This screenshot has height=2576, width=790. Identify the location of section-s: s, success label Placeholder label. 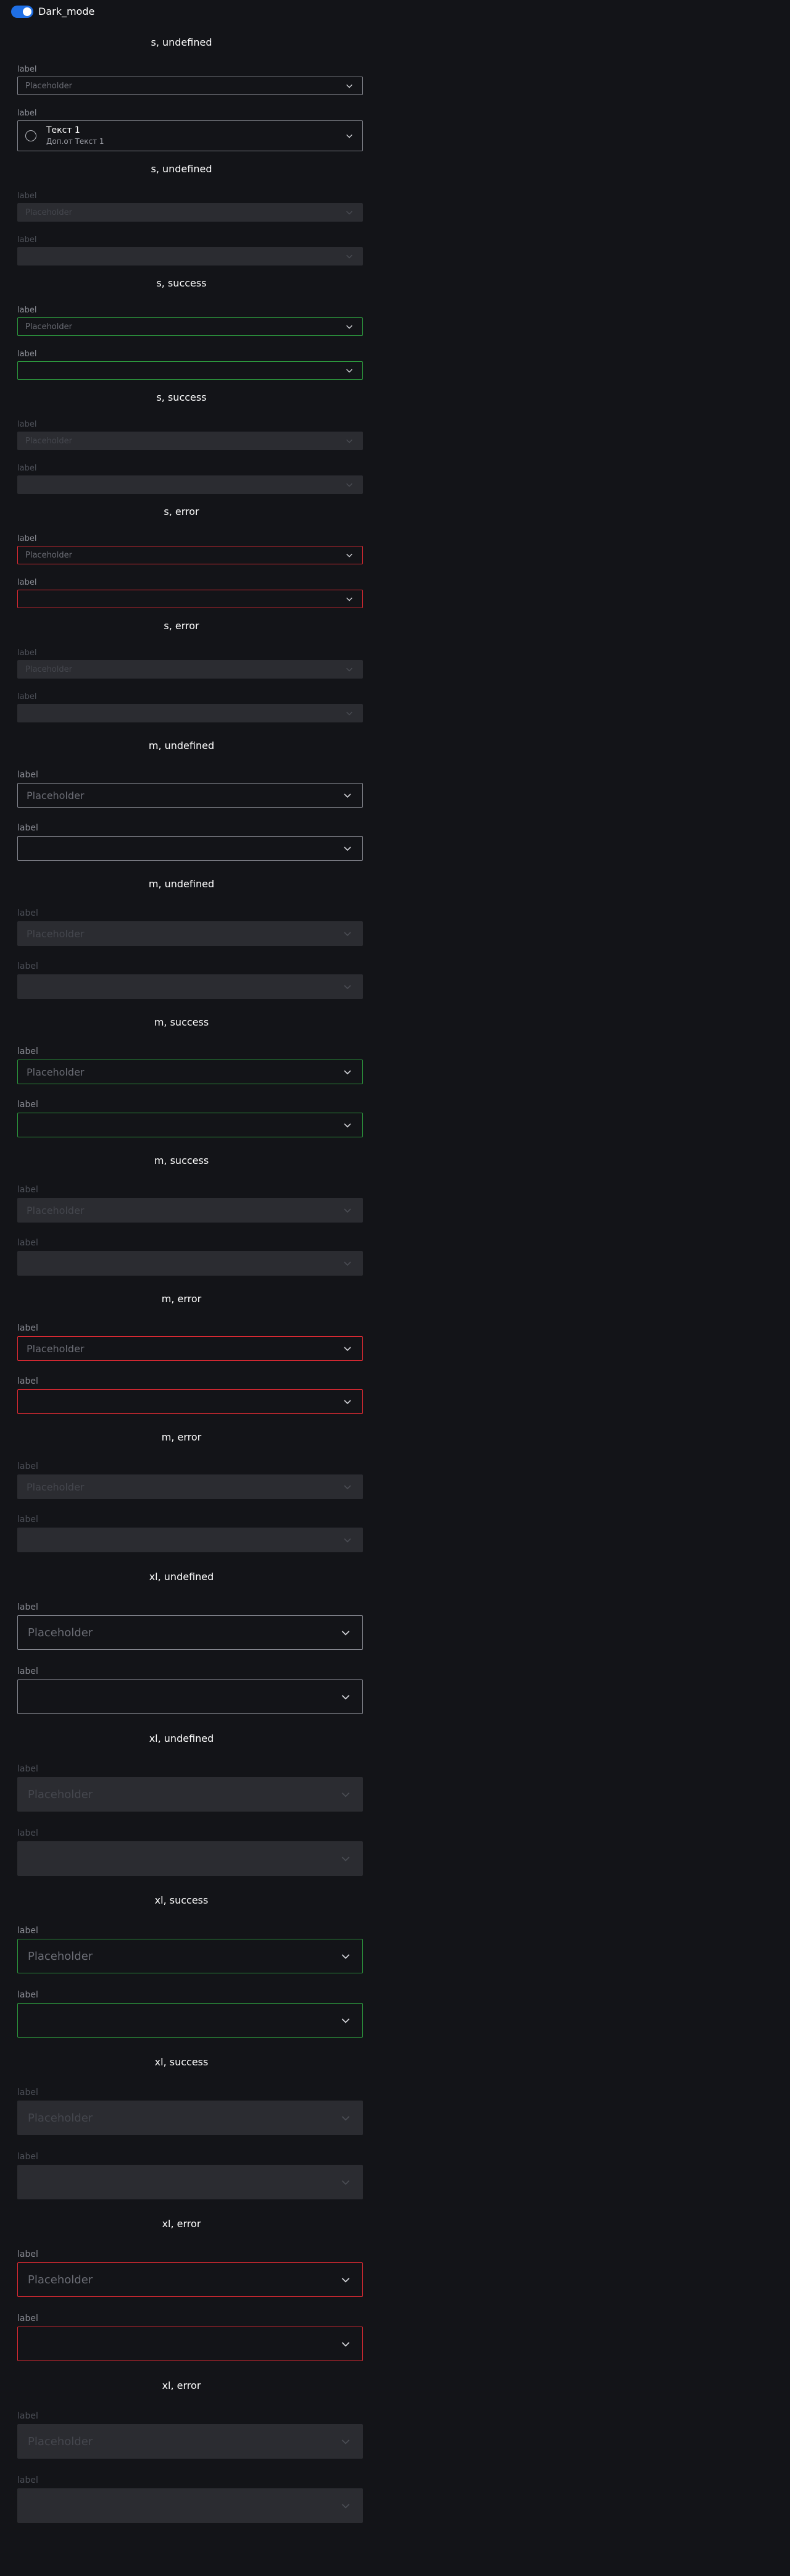
(181, 328).